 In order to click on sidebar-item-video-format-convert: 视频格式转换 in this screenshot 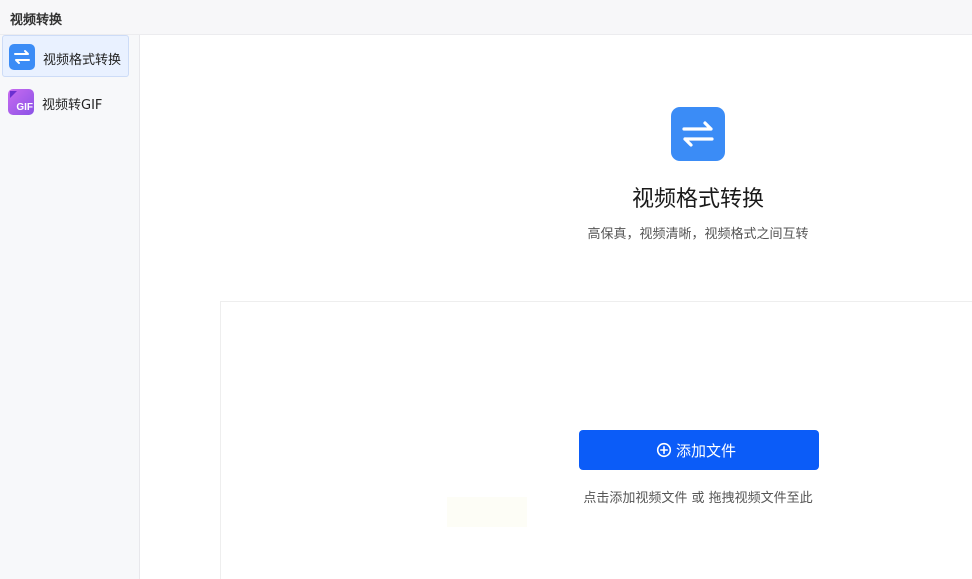, I will do `click(65, 56)`.